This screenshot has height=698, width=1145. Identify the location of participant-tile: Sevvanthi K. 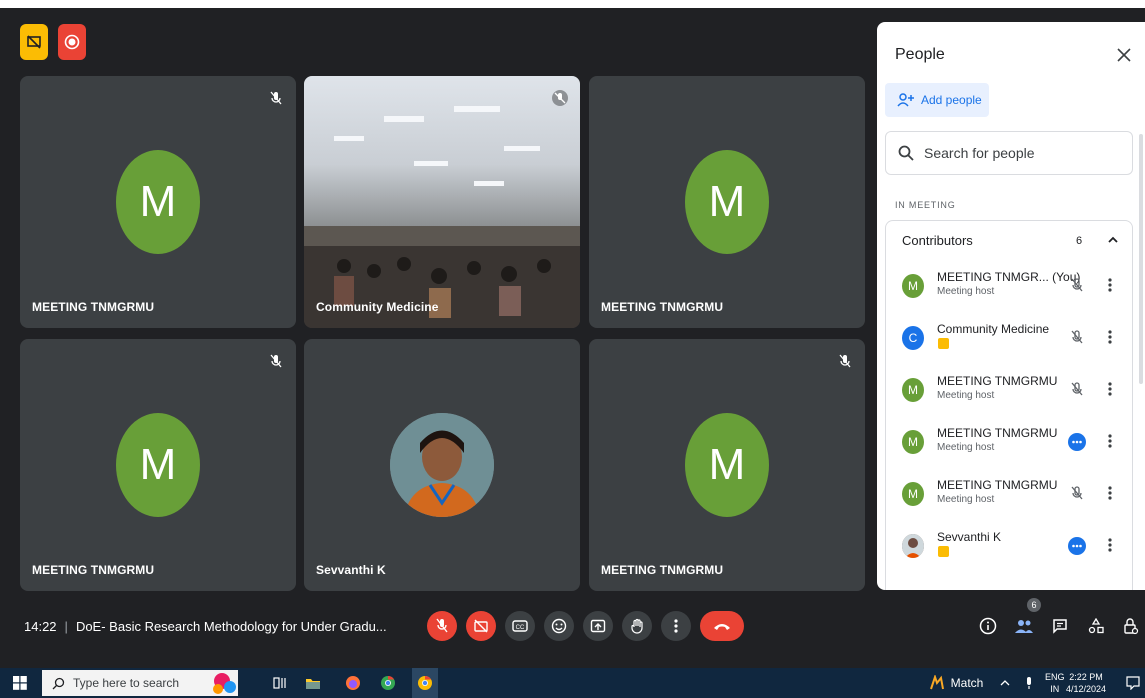
(442, 465).